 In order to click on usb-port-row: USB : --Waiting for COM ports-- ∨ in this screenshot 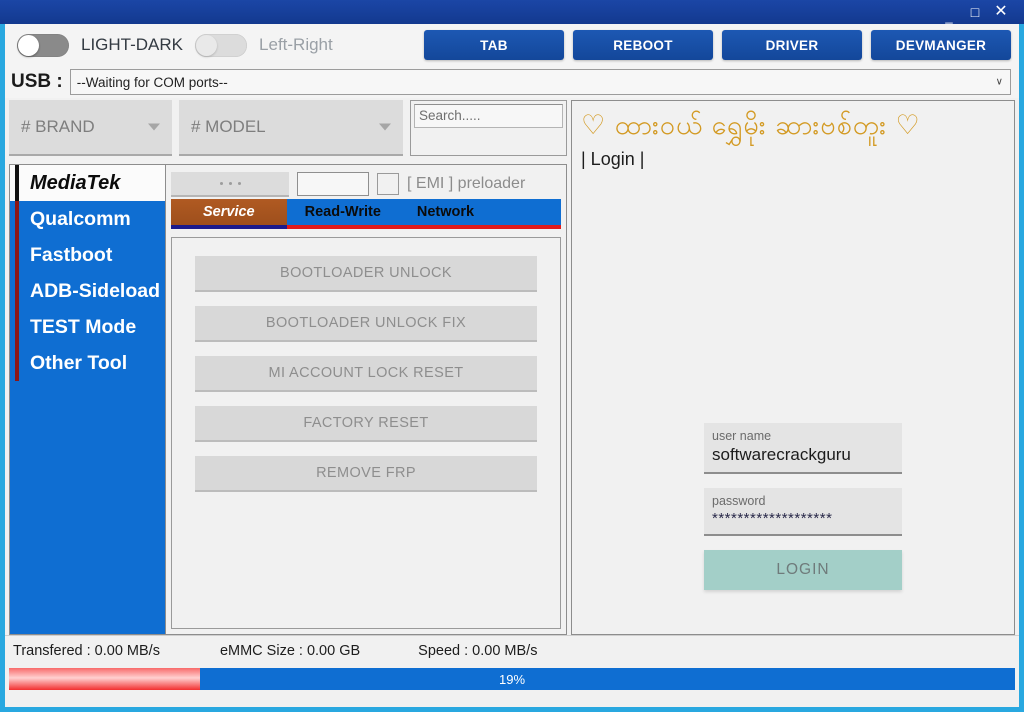, I will do `click(512, 82)`.